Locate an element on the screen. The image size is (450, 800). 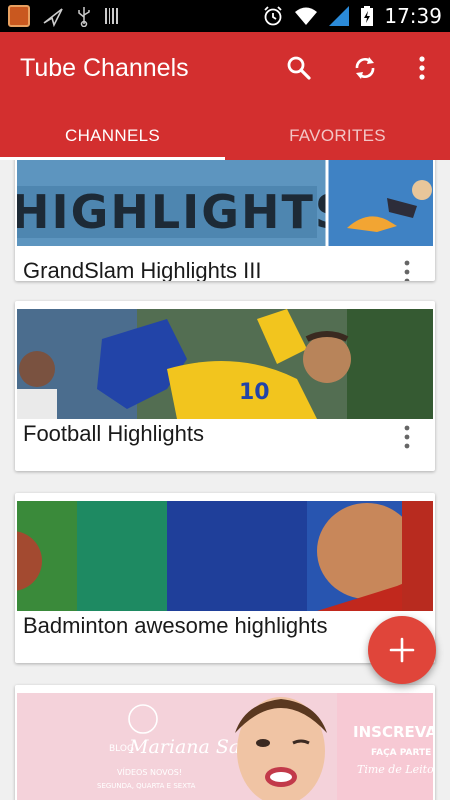
add-channel-button is located at coordinates (402, 650).